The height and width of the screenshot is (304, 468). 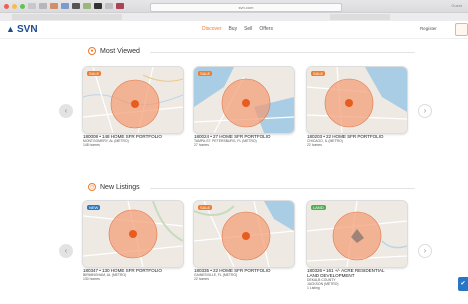 What do you see at coordinates (22, 6) in the screenshot?
I see `zoom-dot` at bounding box center [22, 6].